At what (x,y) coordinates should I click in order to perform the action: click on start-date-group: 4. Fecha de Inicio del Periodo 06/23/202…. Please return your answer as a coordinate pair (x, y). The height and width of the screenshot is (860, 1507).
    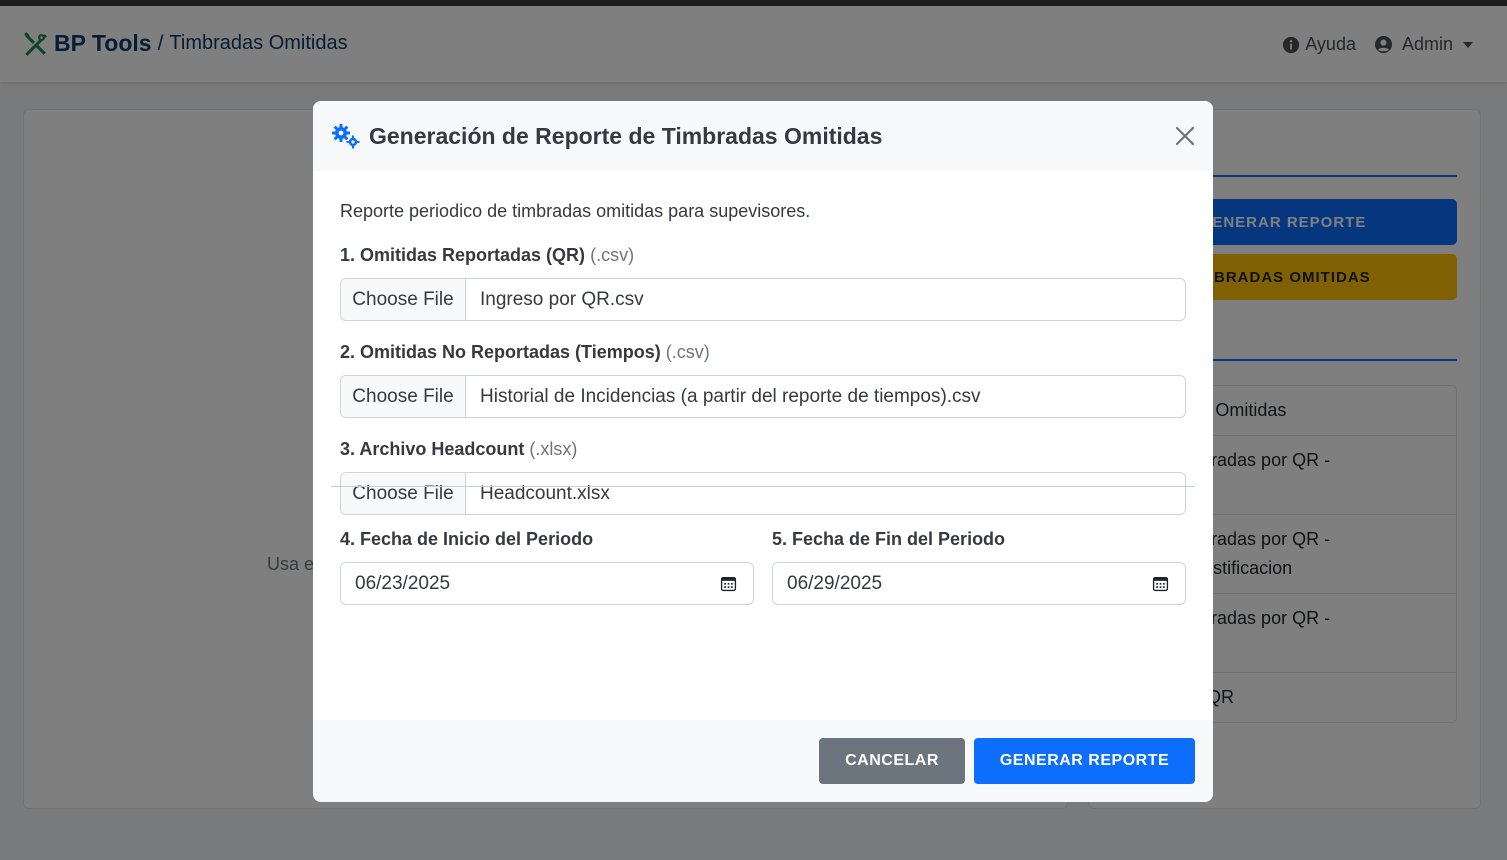
    Looking at the image, I should click on (547, 567).